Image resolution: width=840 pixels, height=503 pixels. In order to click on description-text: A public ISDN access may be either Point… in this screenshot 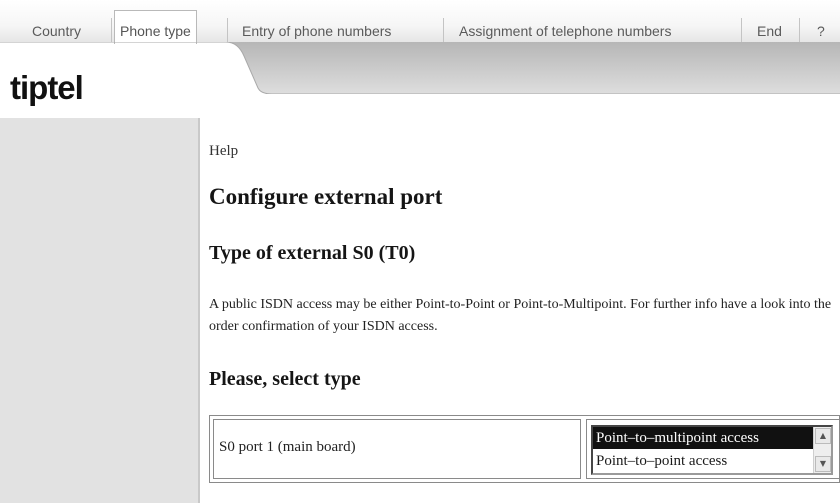, I will do `click(520, 315)`.